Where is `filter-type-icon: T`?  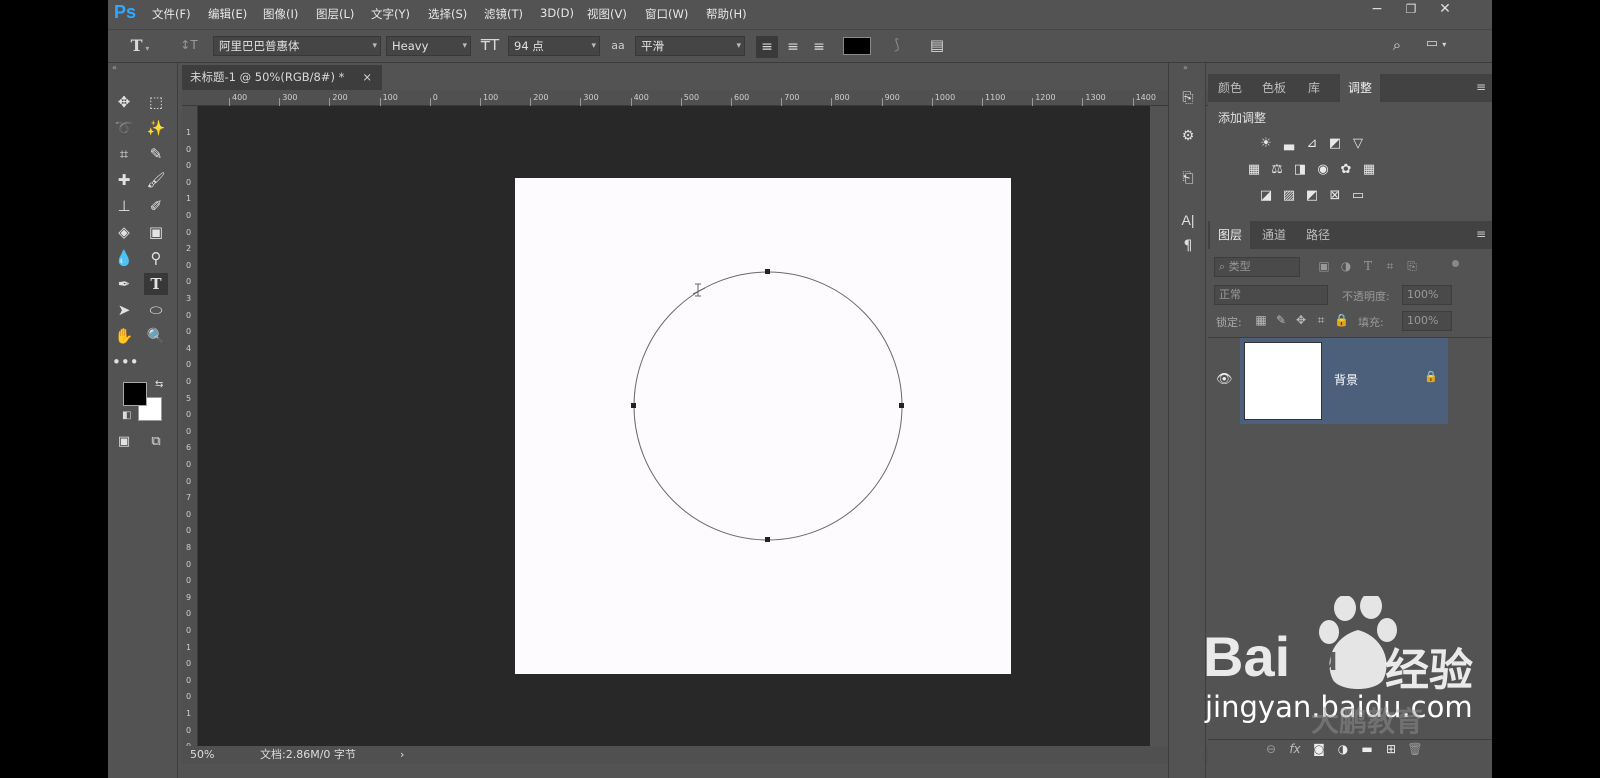 filter-type-icon: T is located at coordinates (1368, 266).